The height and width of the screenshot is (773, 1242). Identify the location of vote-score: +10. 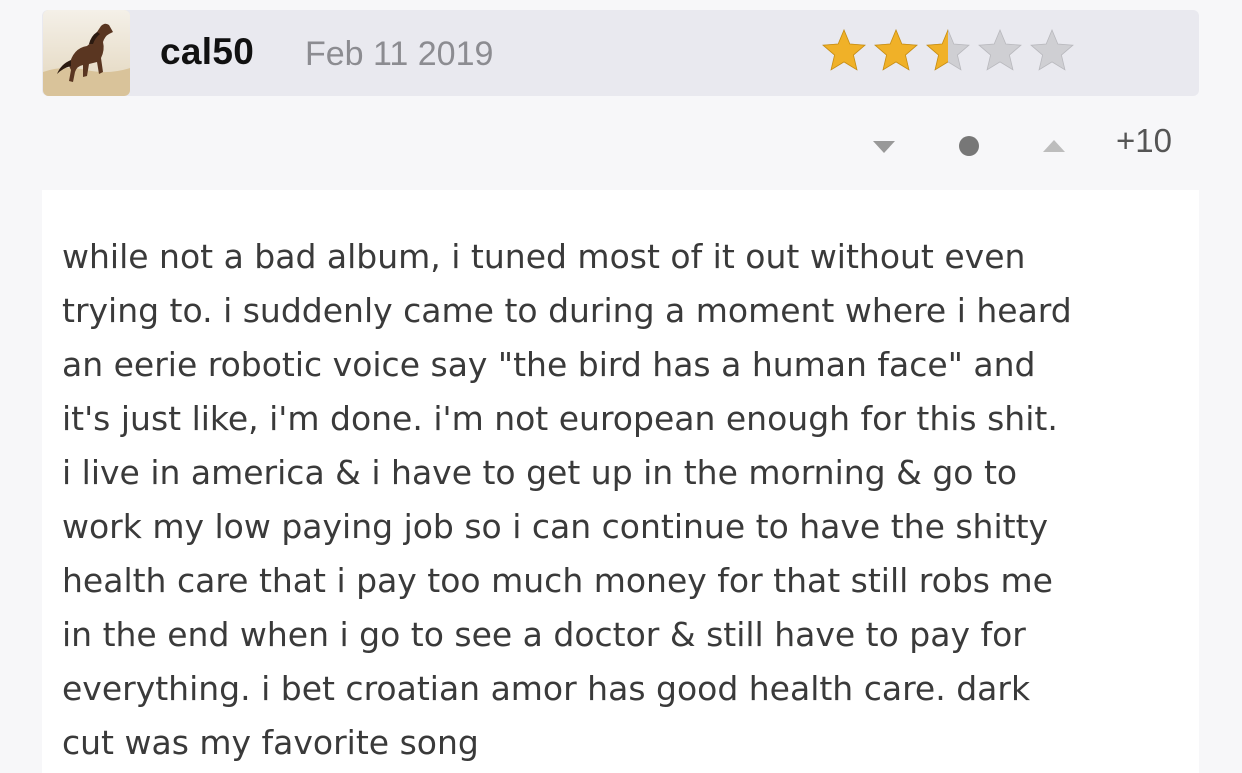
(1144, 140).